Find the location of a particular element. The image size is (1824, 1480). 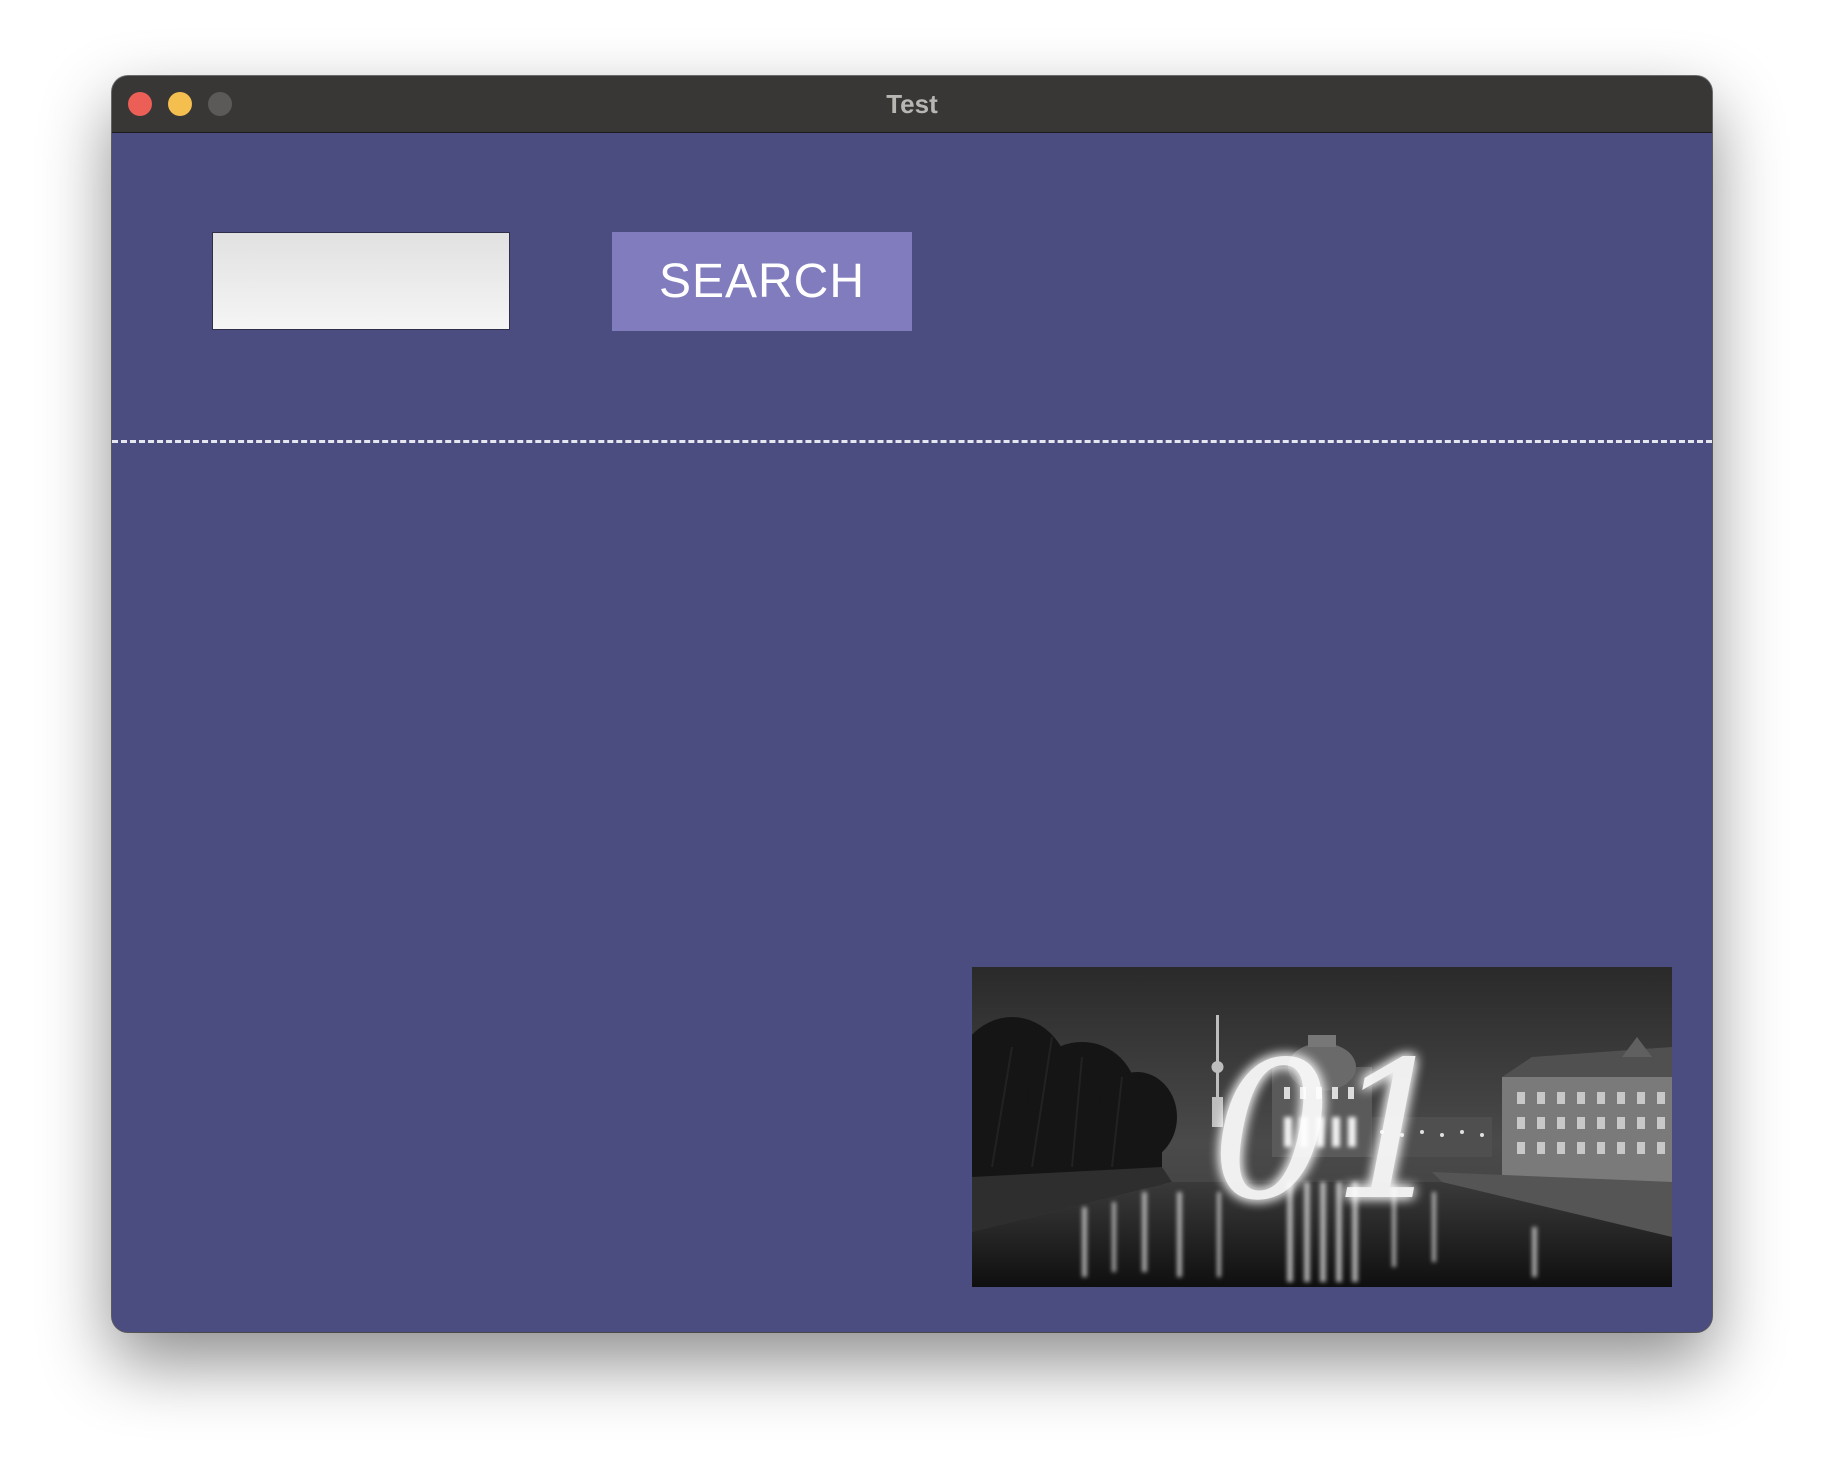

image-overlay-text: 01 is located at coordinates (1332, 1131).